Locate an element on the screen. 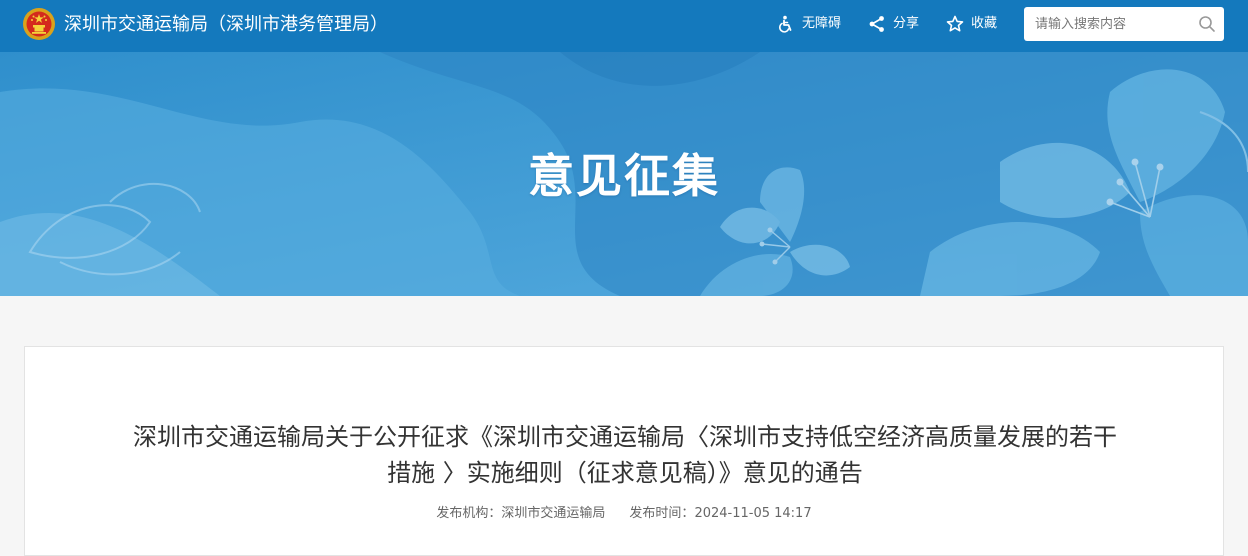  share-button: 分享 is located at coordinates (893, 24).